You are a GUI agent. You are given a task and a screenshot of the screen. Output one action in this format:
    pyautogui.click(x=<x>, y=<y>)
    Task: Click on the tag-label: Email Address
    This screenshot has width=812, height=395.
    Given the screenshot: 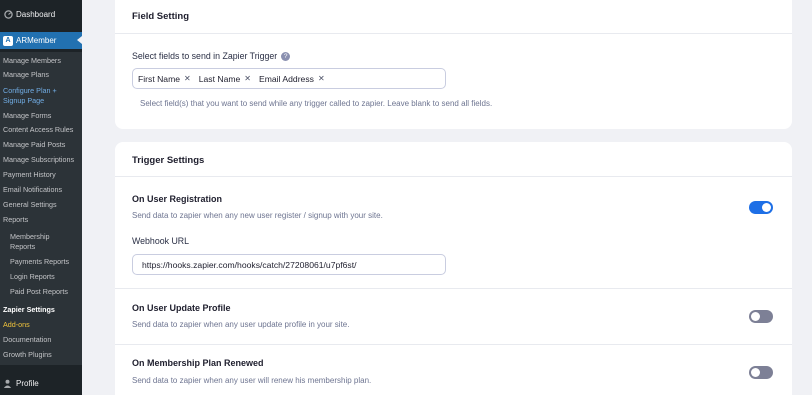 What is the action you would take?
    pyautogui.click(x=286, y=78)
    